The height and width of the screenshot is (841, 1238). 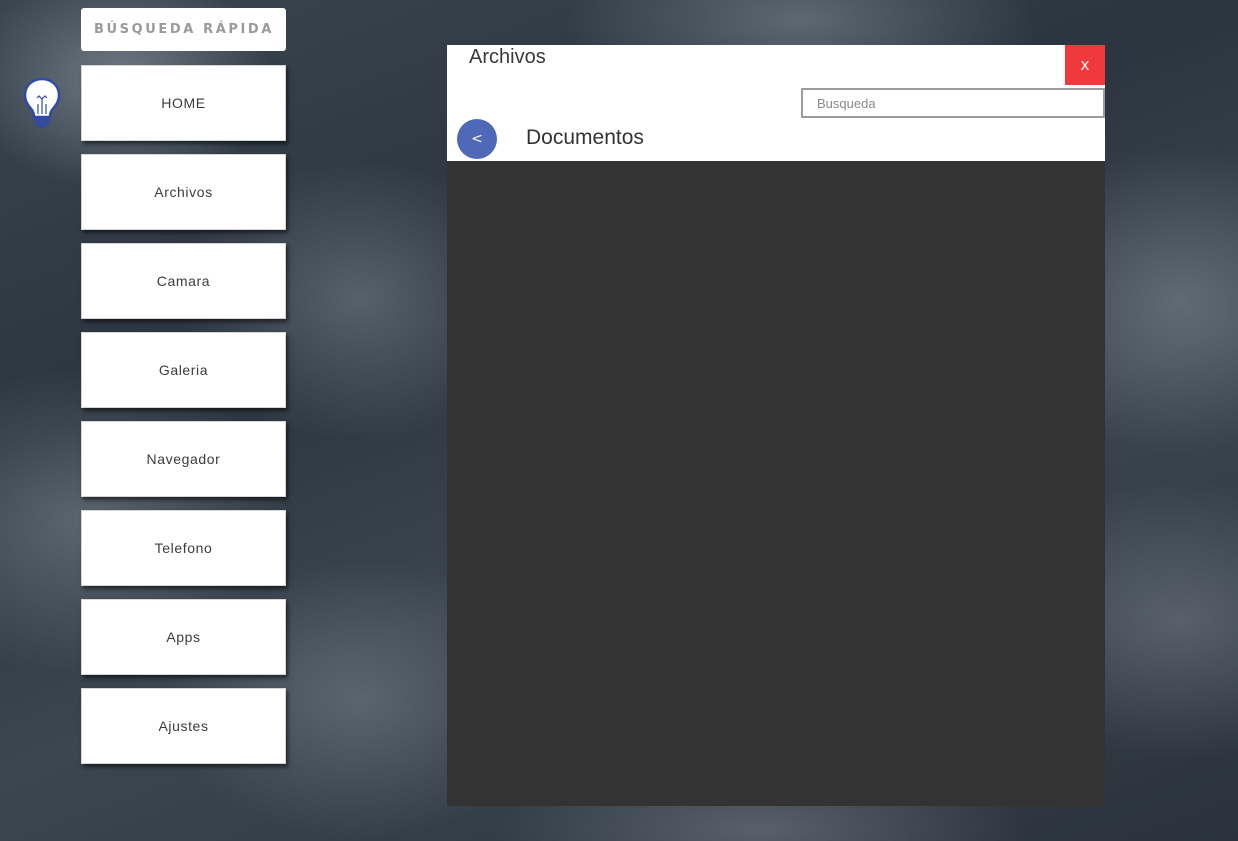 I want to click on quick-search-button: BÚSQUEDA RÁPIDA, so click(x=183, y=29).